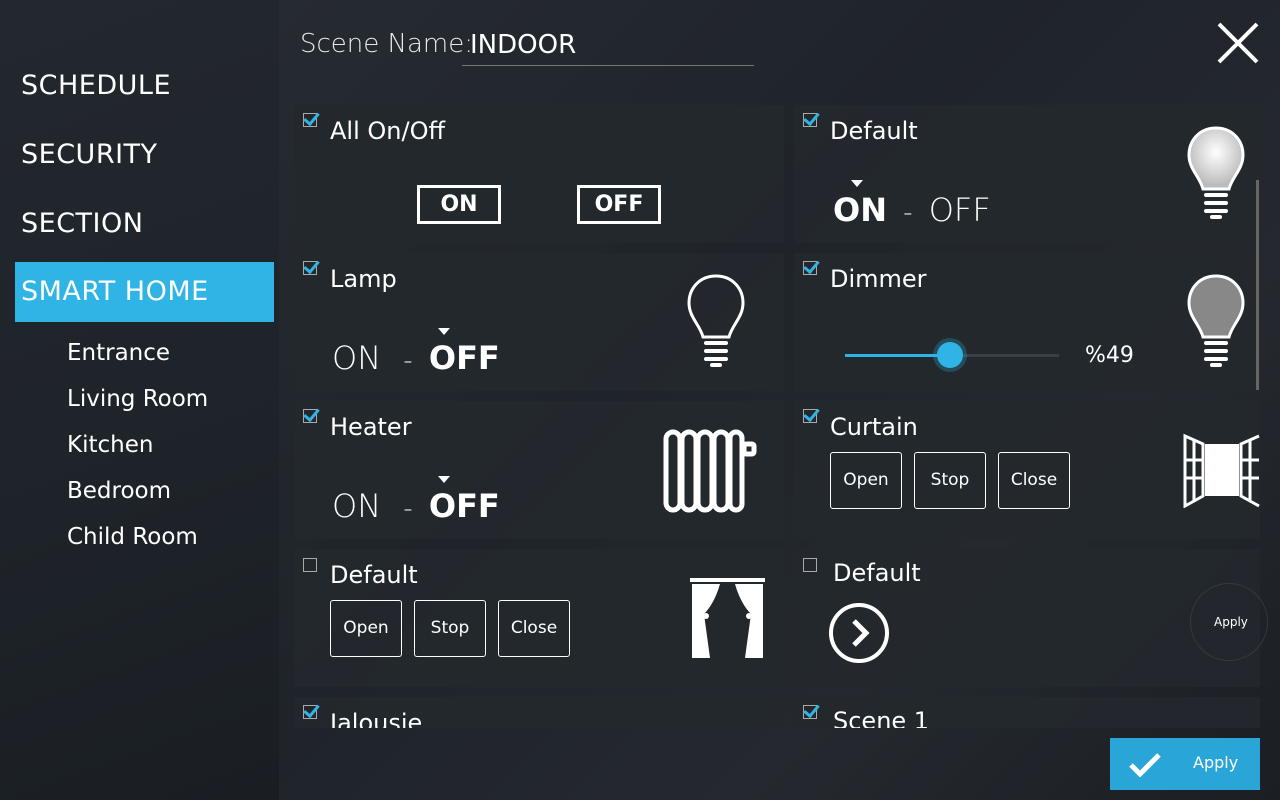 The width and height of the screenshot is (1280, 800). I want to click on lamp-toggle: ON - OFF, so click(416, 358).